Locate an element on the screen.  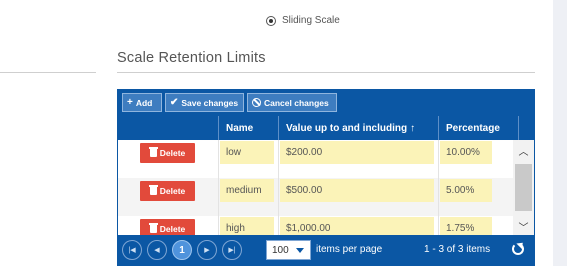
column-header-percentage-label: Percentage is located at coordinates (473, 128).